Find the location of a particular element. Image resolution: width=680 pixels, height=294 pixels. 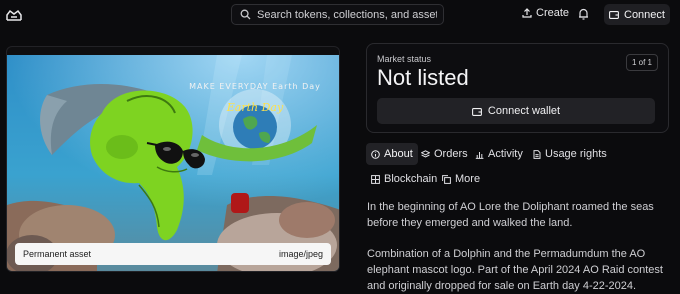

tab-label: Orders is located at coordinates (451, 154).